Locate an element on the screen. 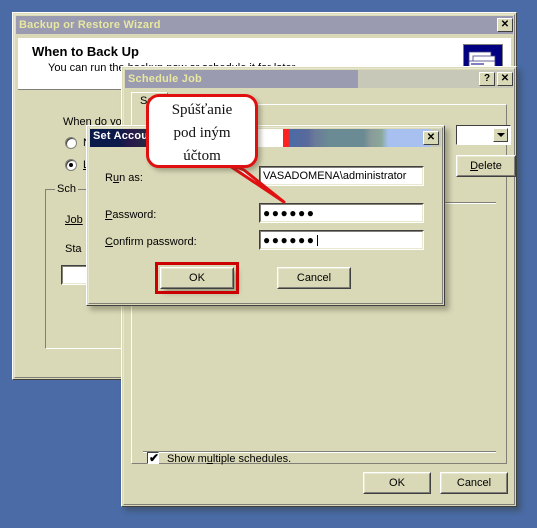 This screenshot has width=537, height=528. callout-line-1: Spúšťanie is located at coordinates (202, 110).